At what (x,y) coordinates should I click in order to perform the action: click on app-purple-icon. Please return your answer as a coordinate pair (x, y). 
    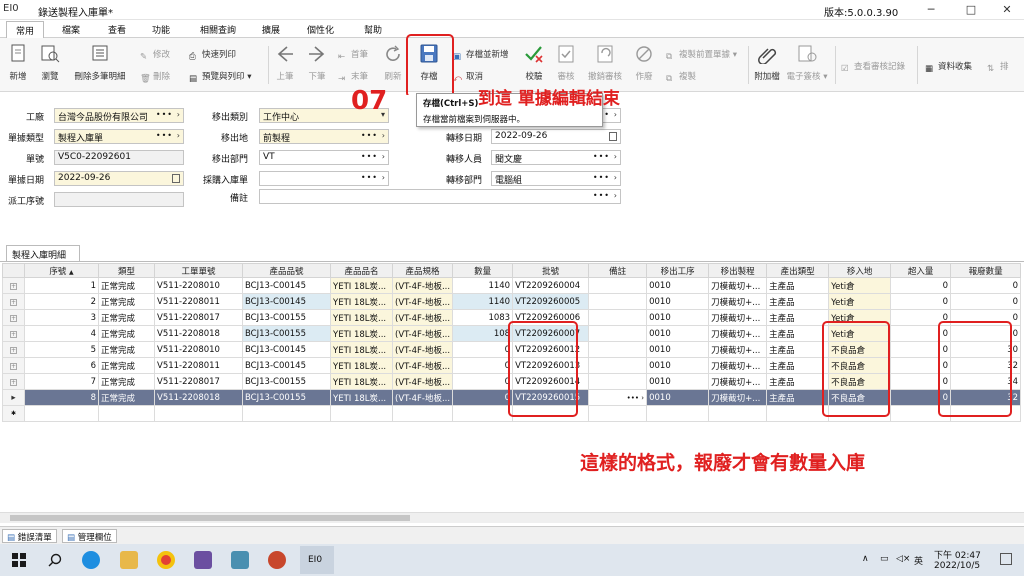
    Looking at the image, I should click on (203, 560).